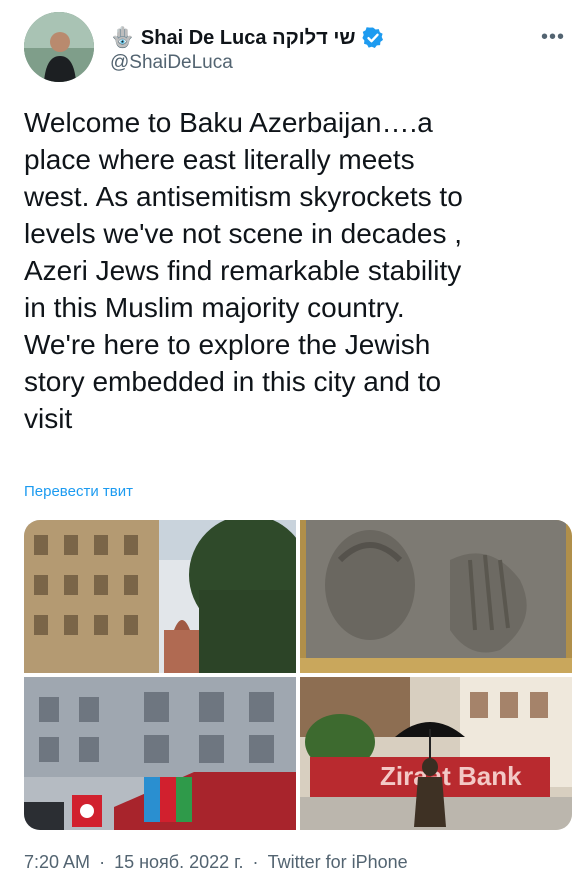  I want to click on tweet-header: 🪬 Shai De Luca שי דלוקה @ShaiDeLuca •••, so click(296, 47).